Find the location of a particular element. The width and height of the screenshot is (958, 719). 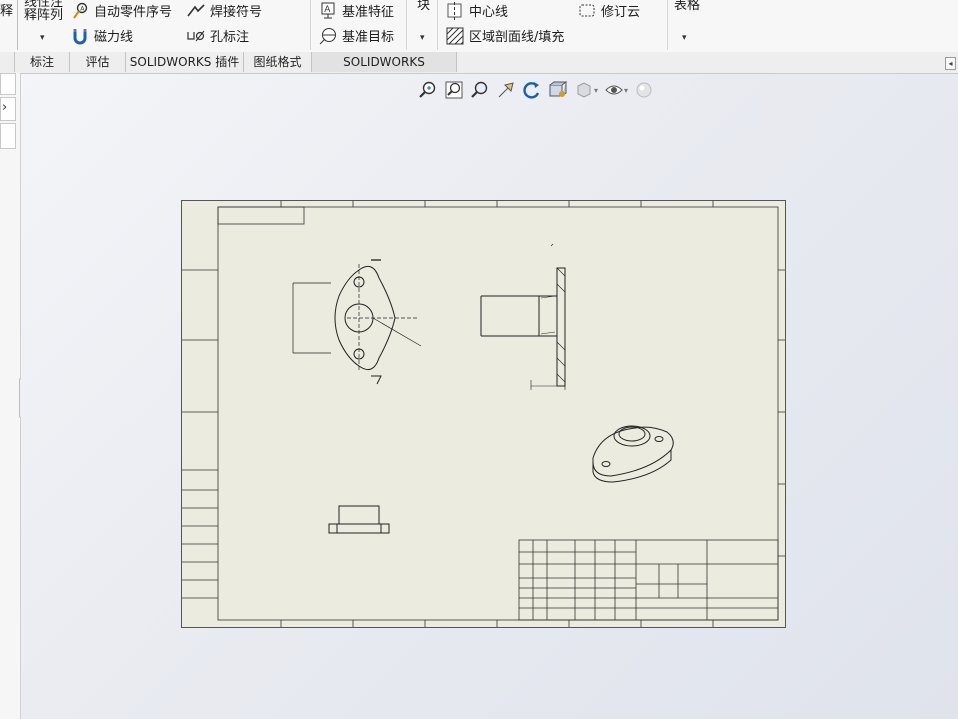

tab-sheet-format: 图纸格式 is located at coordinates (278, 62).